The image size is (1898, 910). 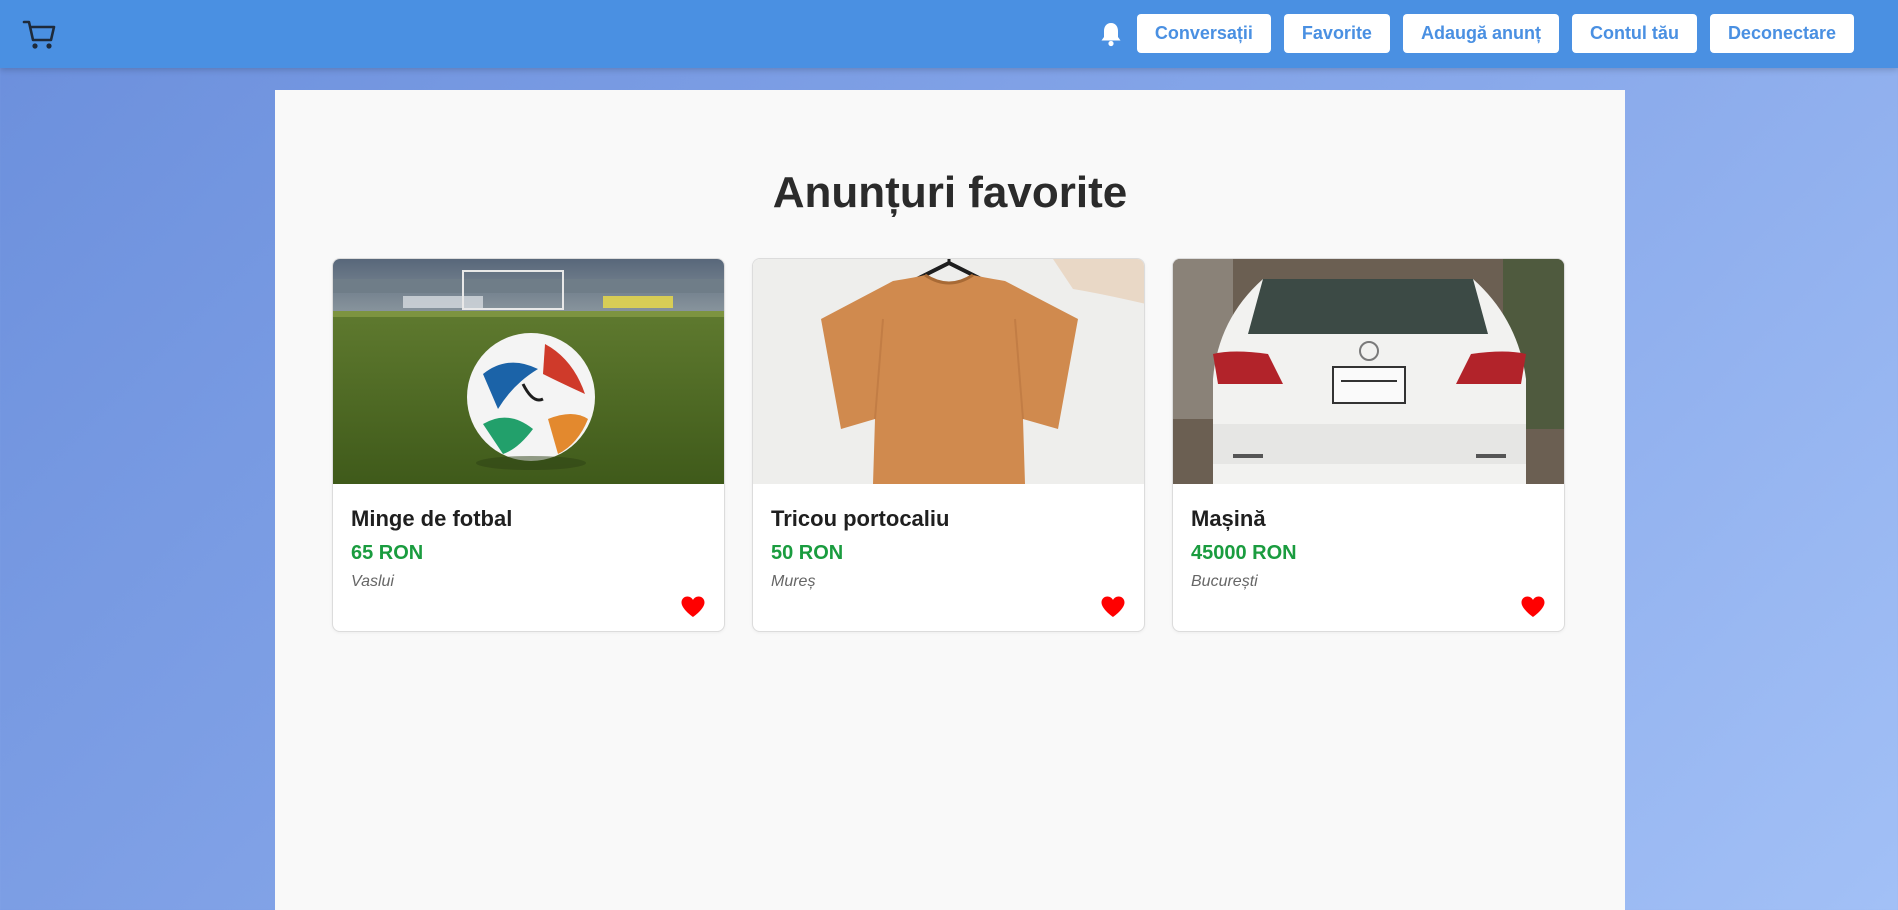 What do you see at coordinates (387, 553) in the screenshot?
I see `listing-price: 65 RON` at bounding box center [387, 553].